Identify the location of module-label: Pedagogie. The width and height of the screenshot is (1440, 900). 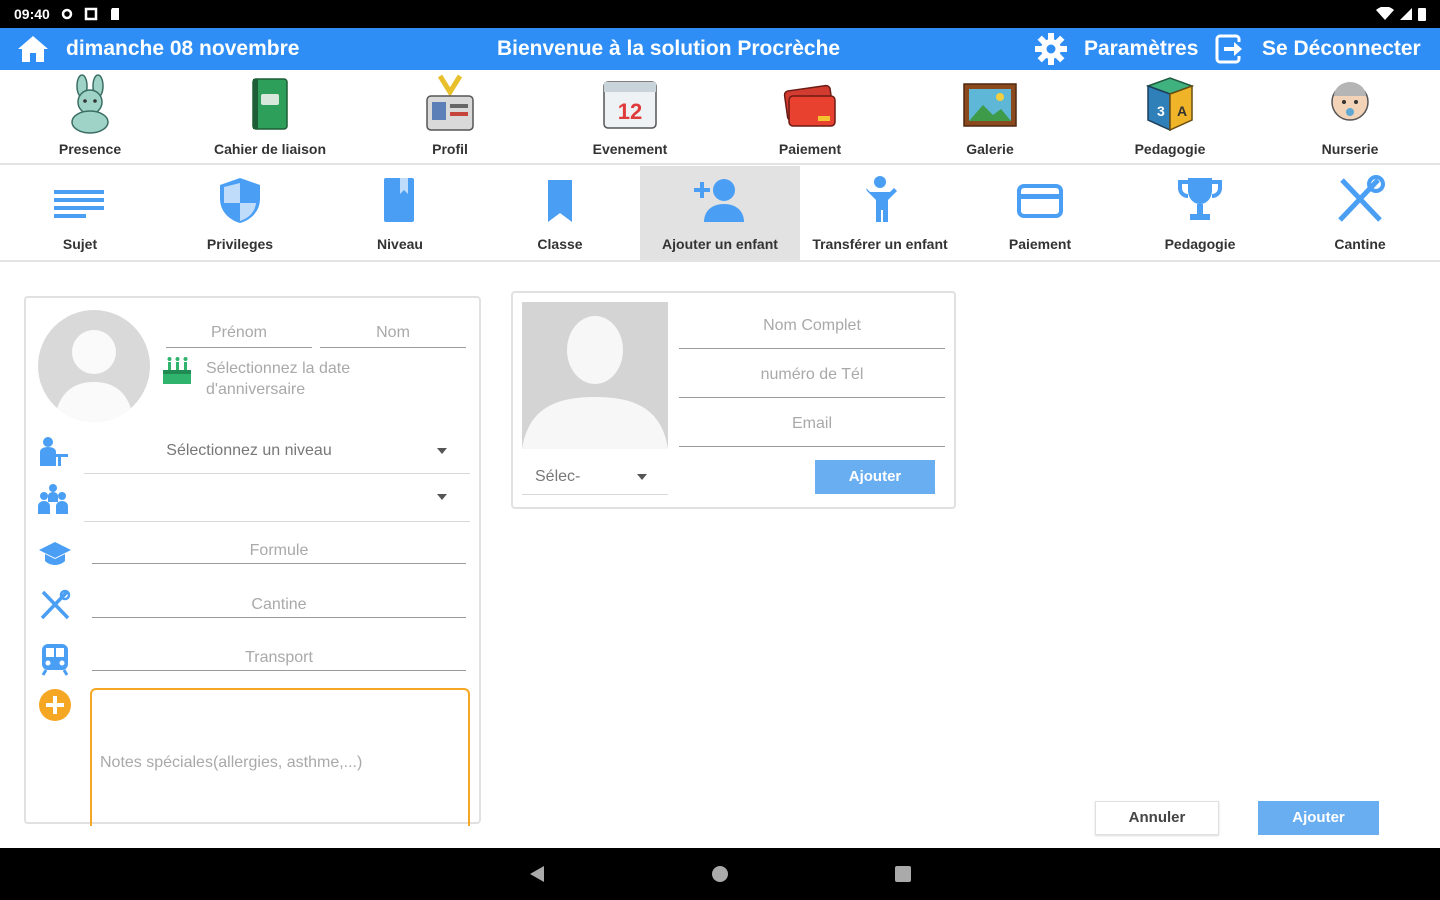
(1170, 149).